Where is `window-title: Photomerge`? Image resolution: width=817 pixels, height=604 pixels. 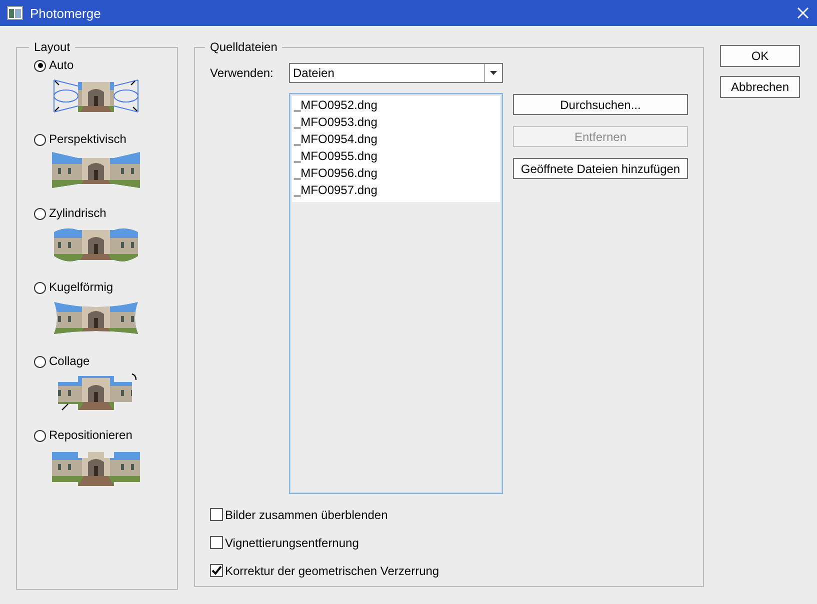 window-title: Photomerge is located at coordinates (66, 13).